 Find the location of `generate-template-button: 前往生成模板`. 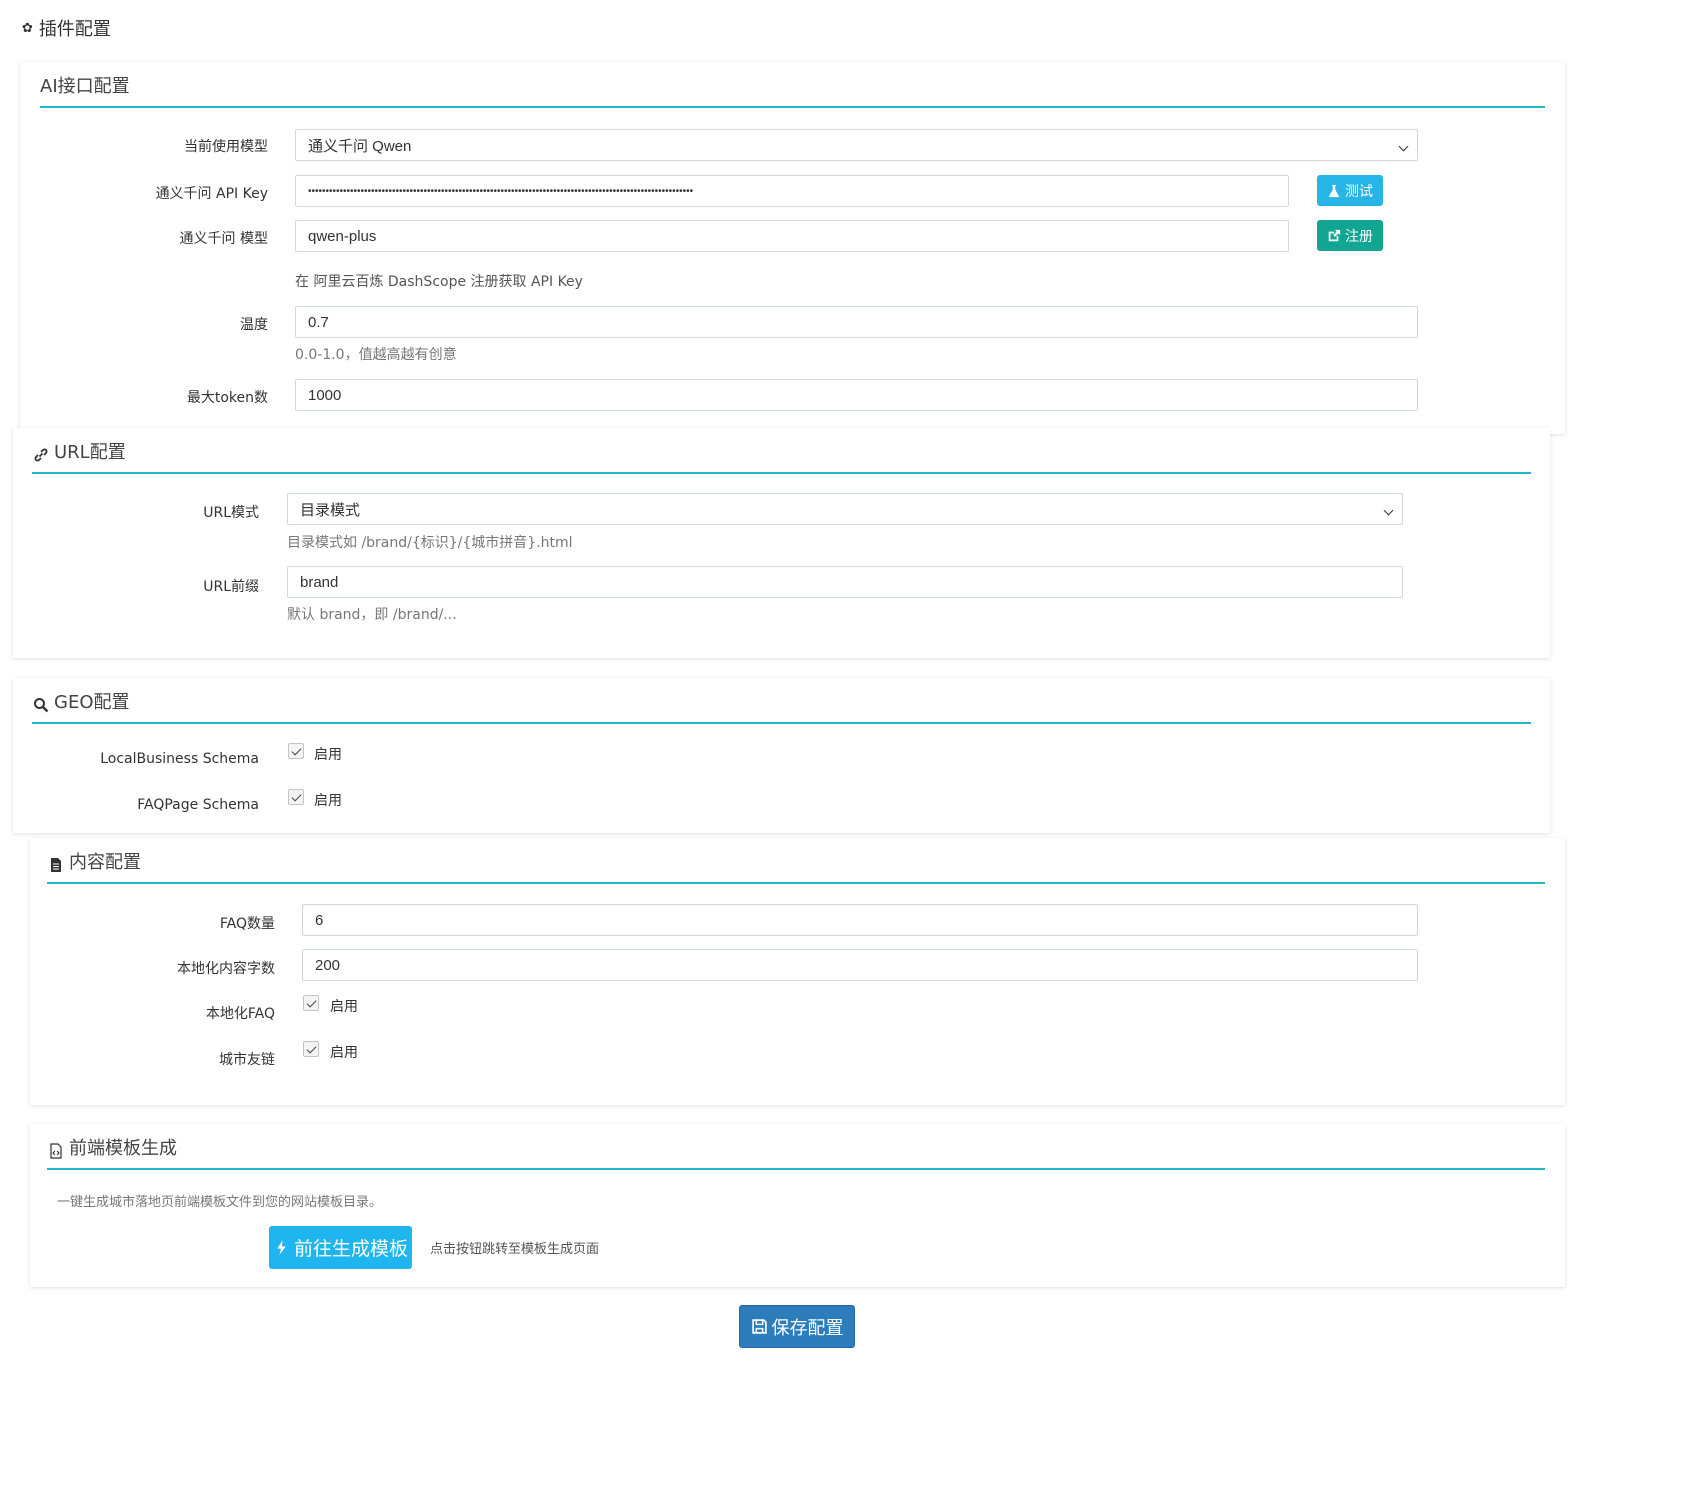

generate-template-button: 前往生成模板 is located at coordinates (340, 1247).